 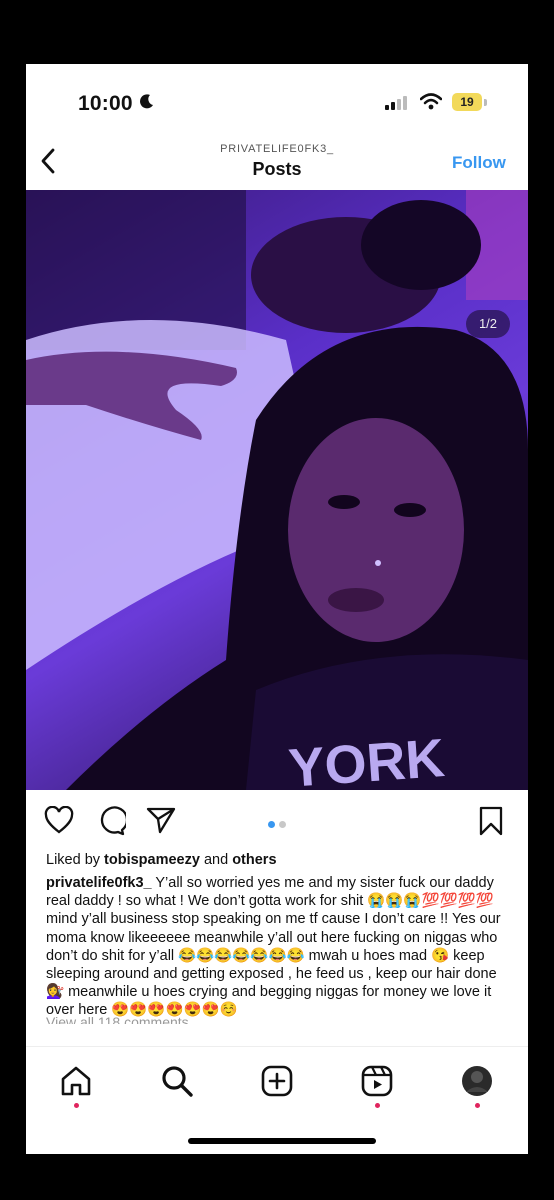 I want to click on battery-level: 19, so click(x=467, y=102).